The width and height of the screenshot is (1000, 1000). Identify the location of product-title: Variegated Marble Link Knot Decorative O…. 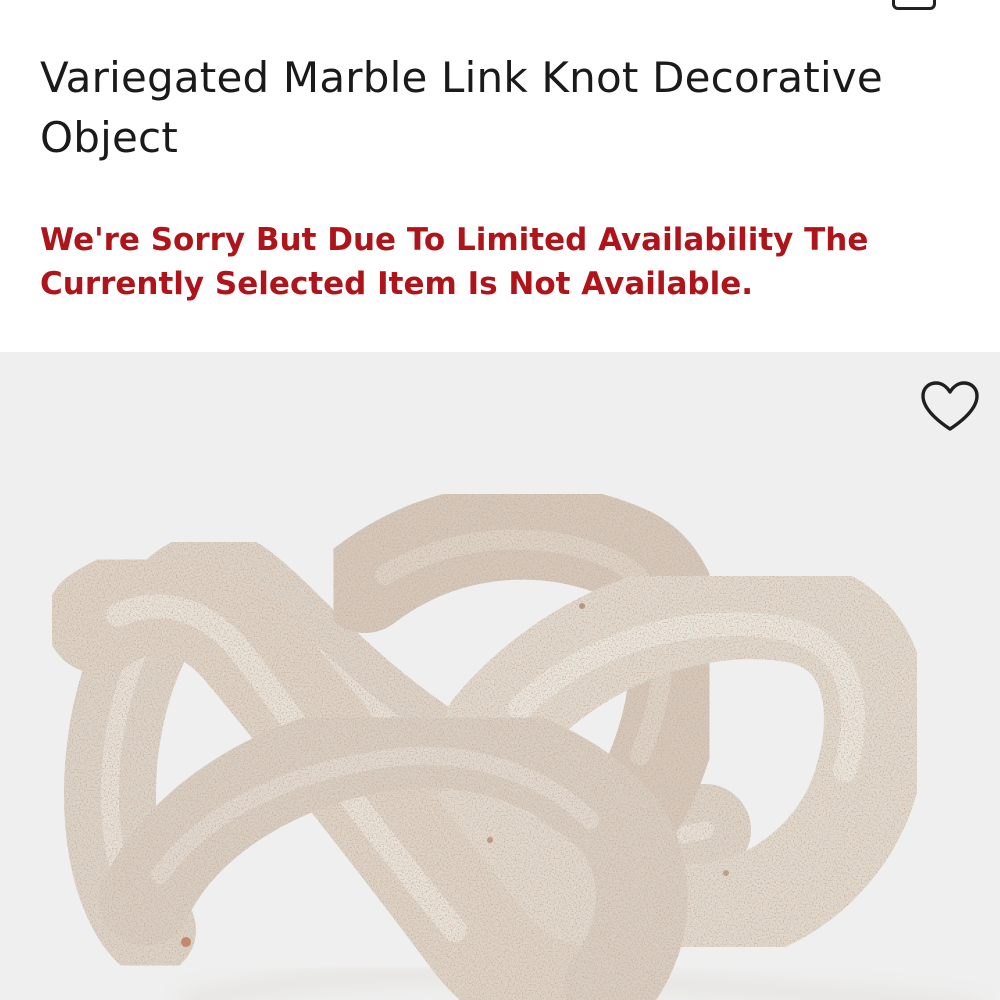
(461, 107).